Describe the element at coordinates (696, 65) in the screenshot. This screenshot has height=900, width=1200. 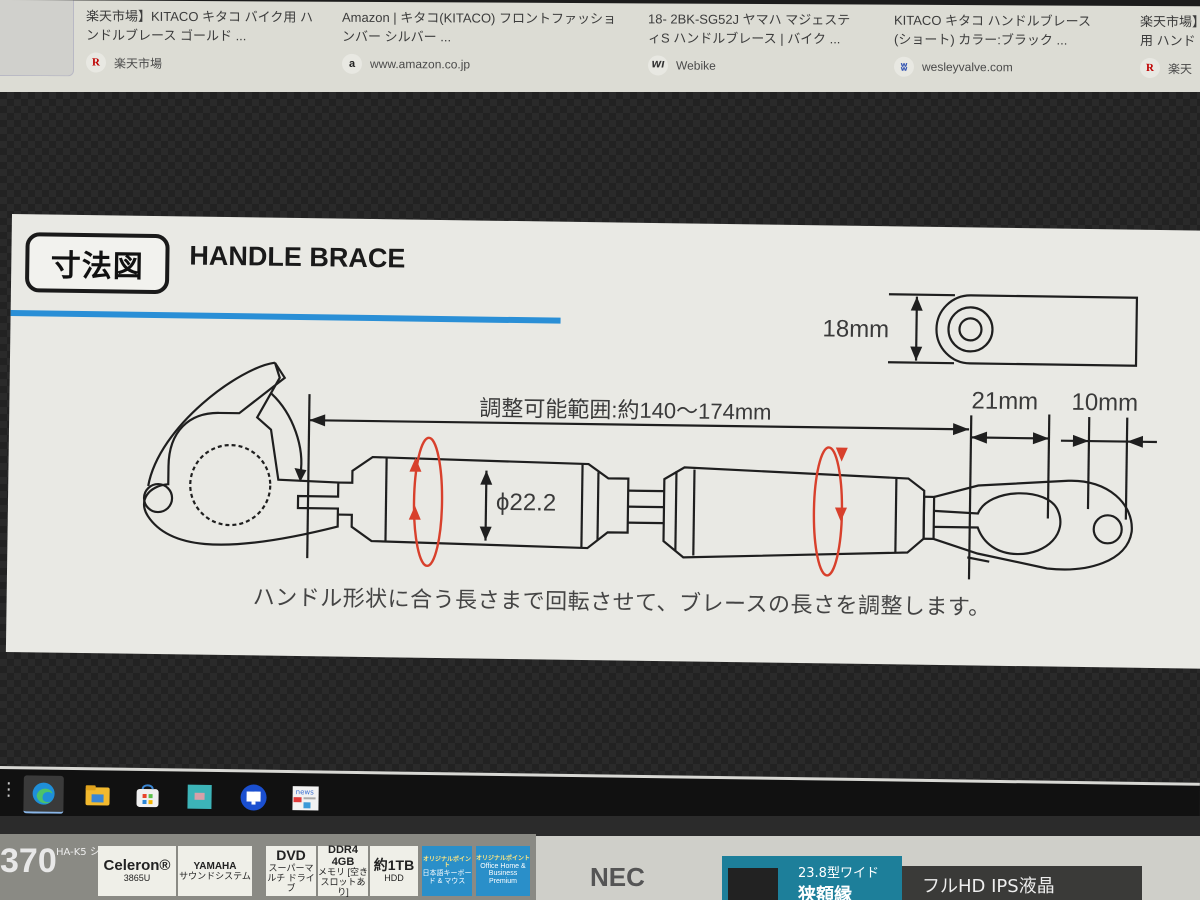
I see `result-source: Webike` at that location.